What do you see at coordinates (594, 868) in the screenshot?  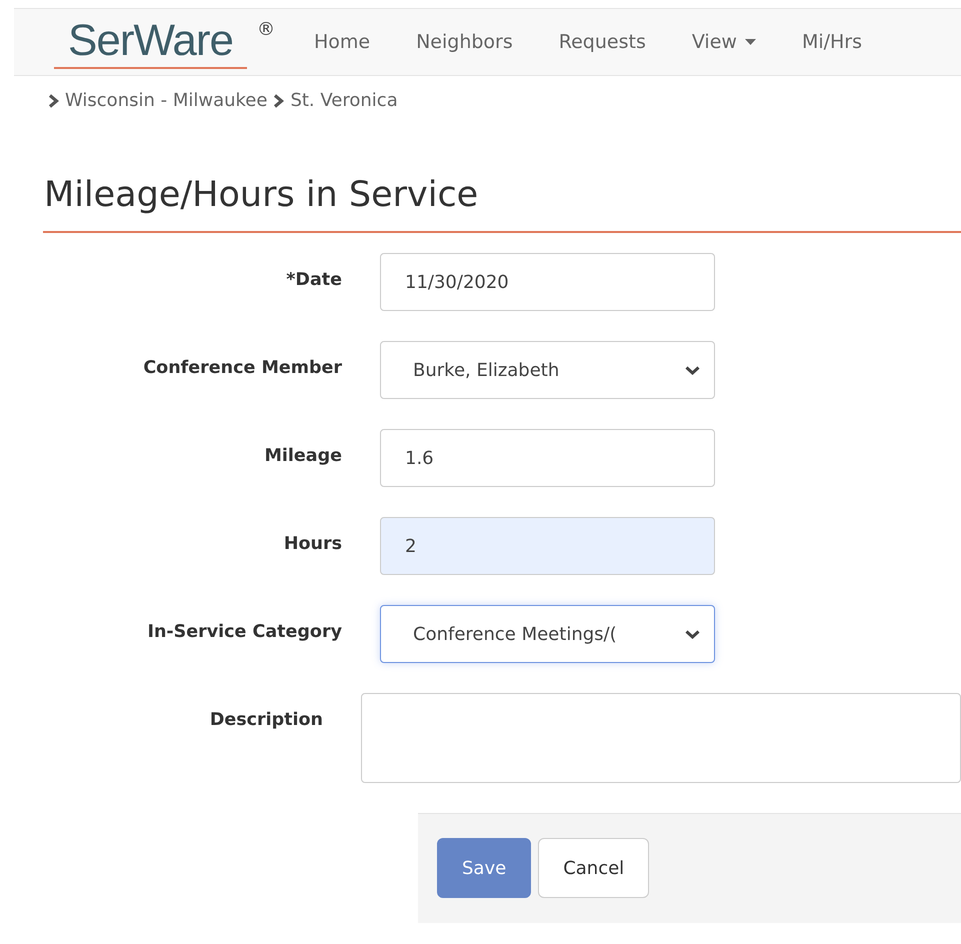 I see `cancel-button: Cancel` at bounding box center [594, 868].